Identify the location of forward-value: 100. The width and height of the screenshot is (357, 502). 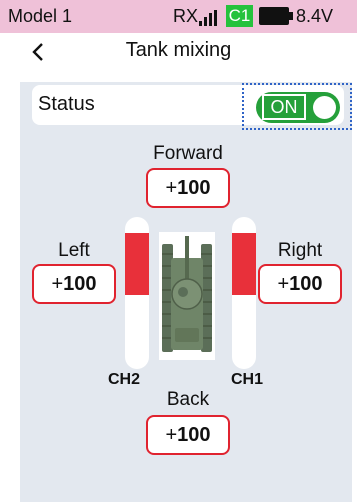
(194, 188).